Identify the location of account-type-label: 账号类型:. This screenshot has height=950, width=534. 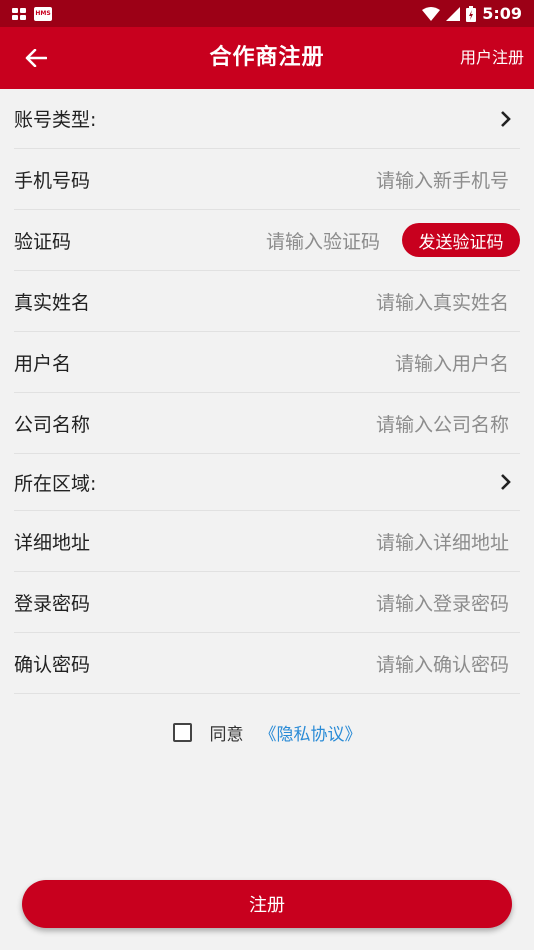
(55, 120).